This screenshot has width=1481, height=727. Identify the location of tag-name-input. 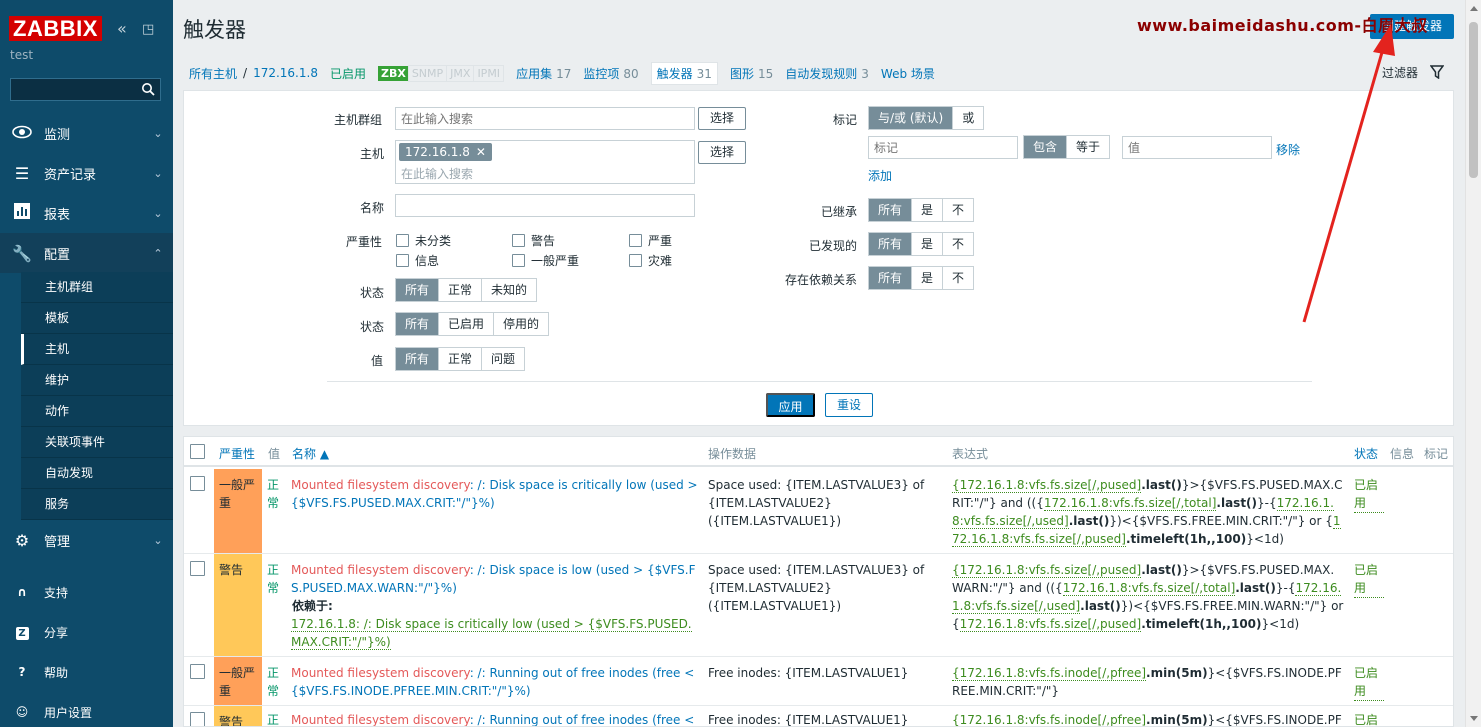
(943, 147).